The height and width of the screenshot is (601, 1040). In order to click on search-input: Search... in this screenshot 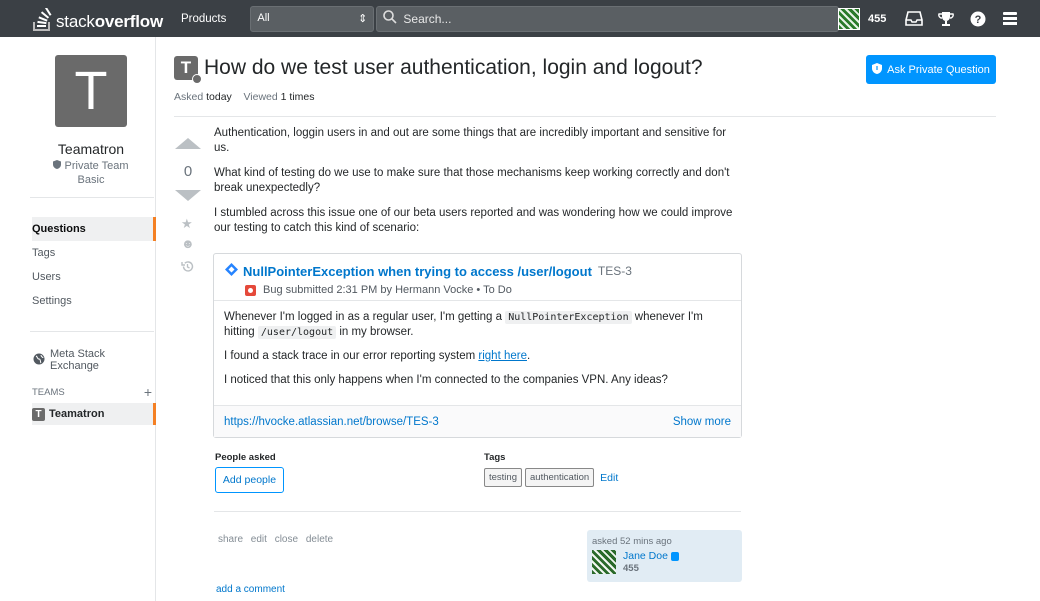, I will do `click(608, 18)`.